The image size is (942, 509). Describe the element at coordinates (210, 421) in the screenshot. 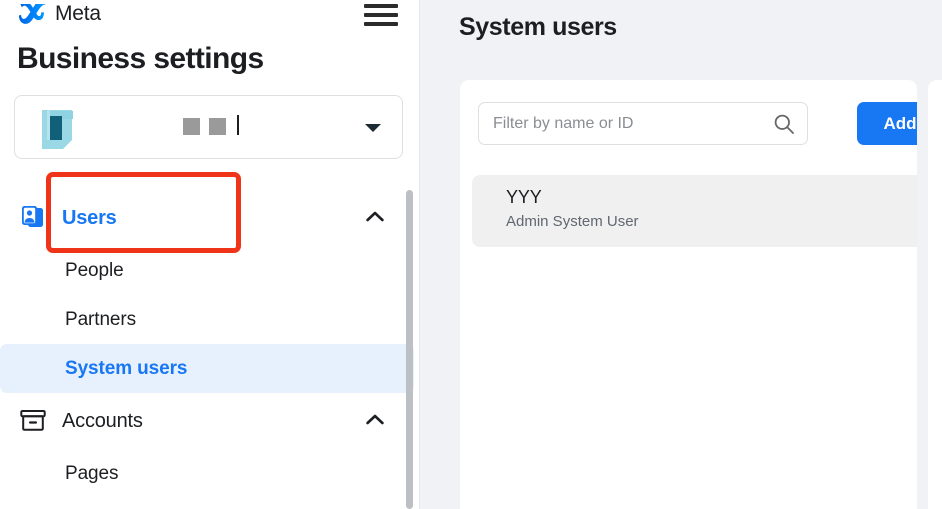

I see `sidebar-group-accounts: Accounts` at that location.